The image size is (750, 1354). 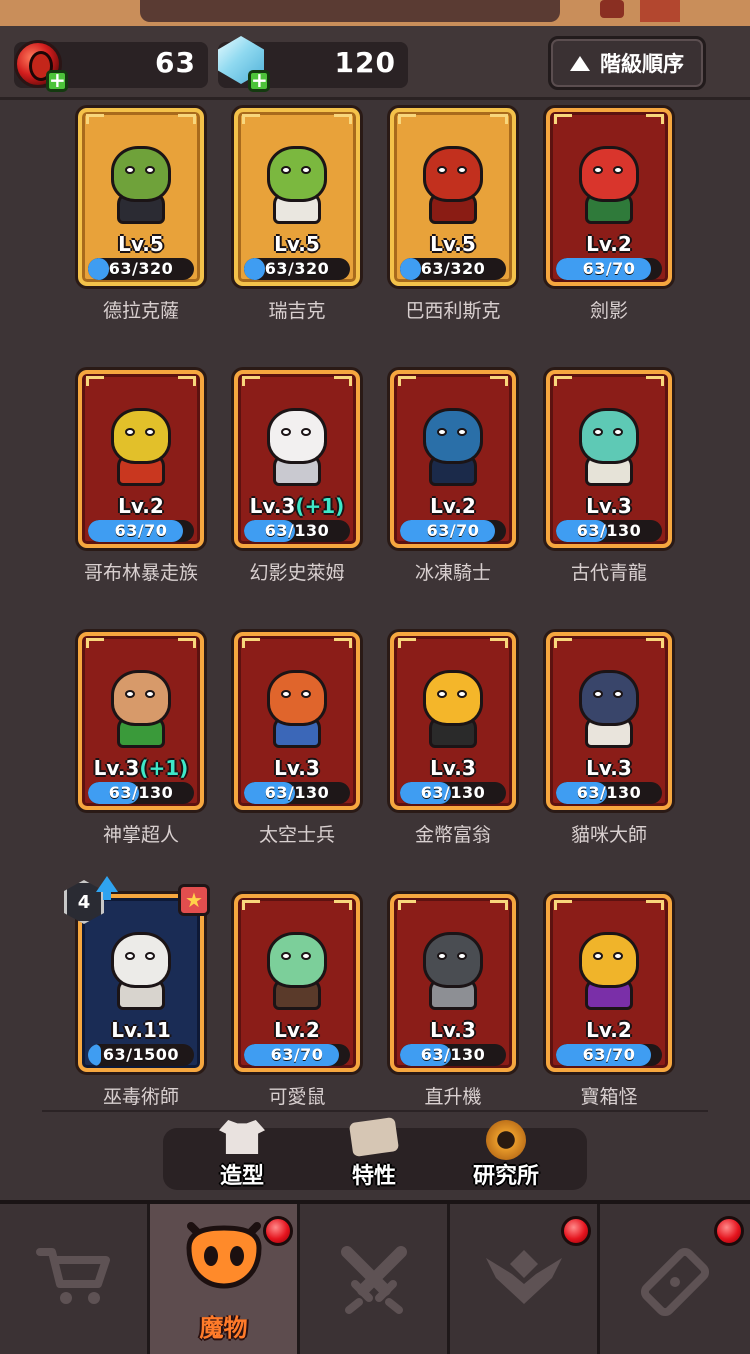 I want to click on monster-card: Lv.3 63/130 古代青龍, so click(x=609, y=477).